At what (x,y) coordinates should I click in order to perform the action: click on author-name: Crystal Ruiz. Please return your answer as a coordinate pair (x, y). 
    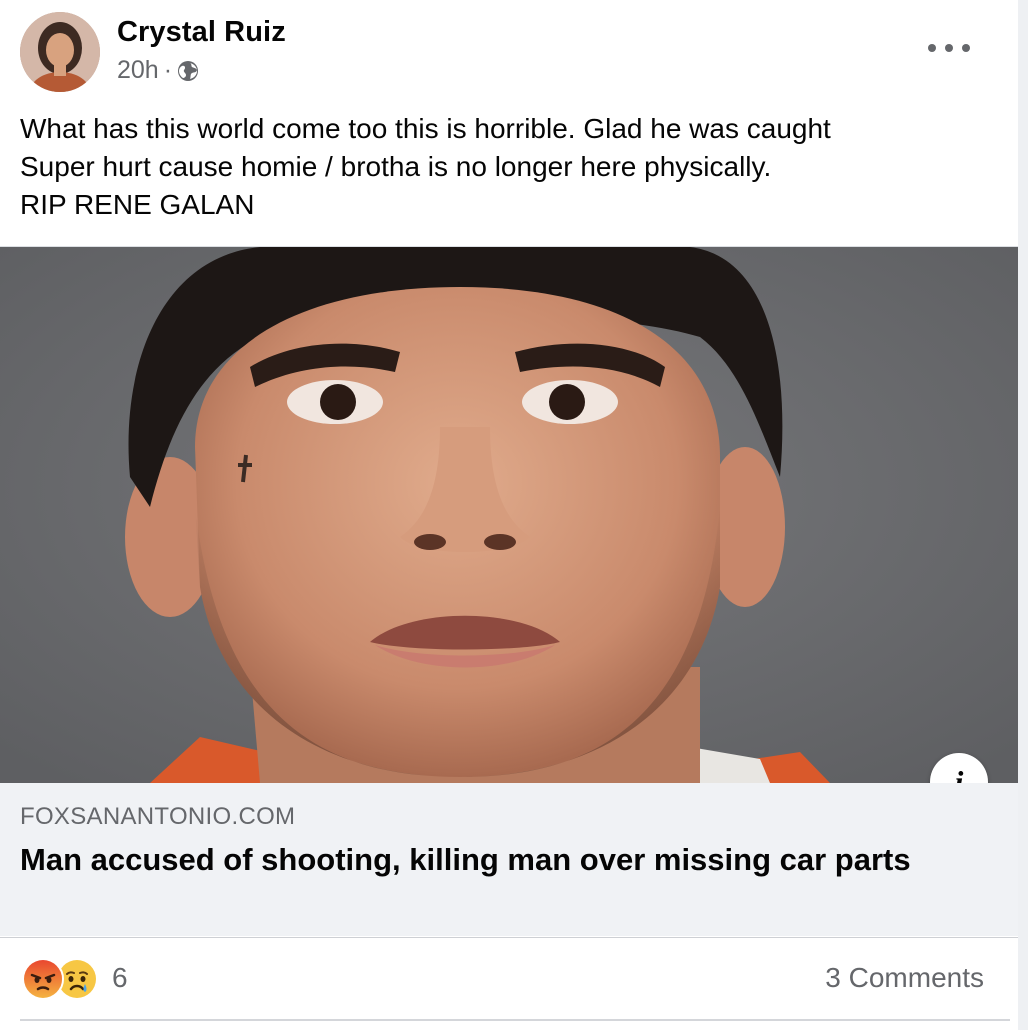
    Looking at the image, I should click on (201, 32).